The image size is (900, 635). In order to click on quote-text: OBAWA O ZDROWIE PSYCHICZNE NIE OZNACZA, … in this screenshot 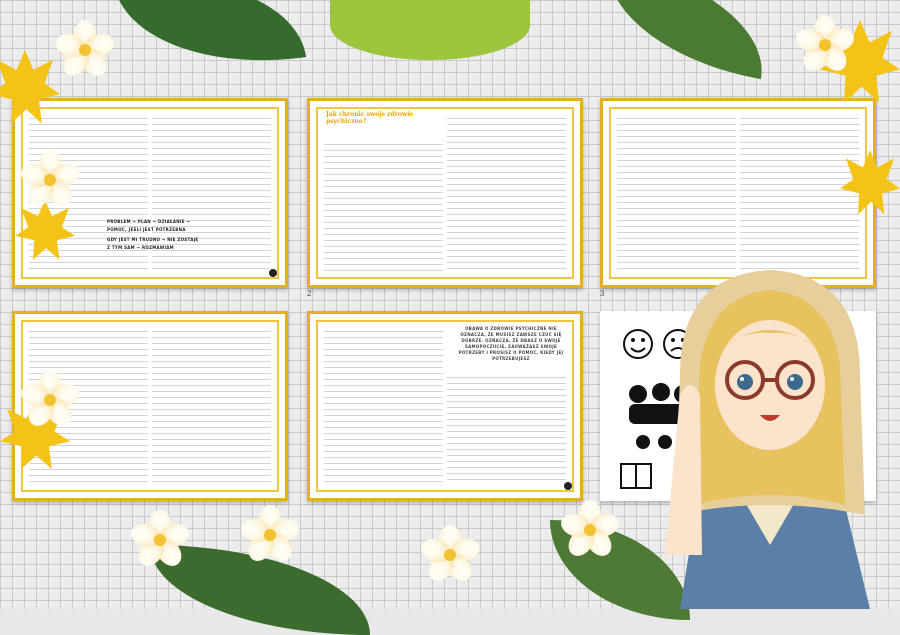, I will do `click(511, 343)`.